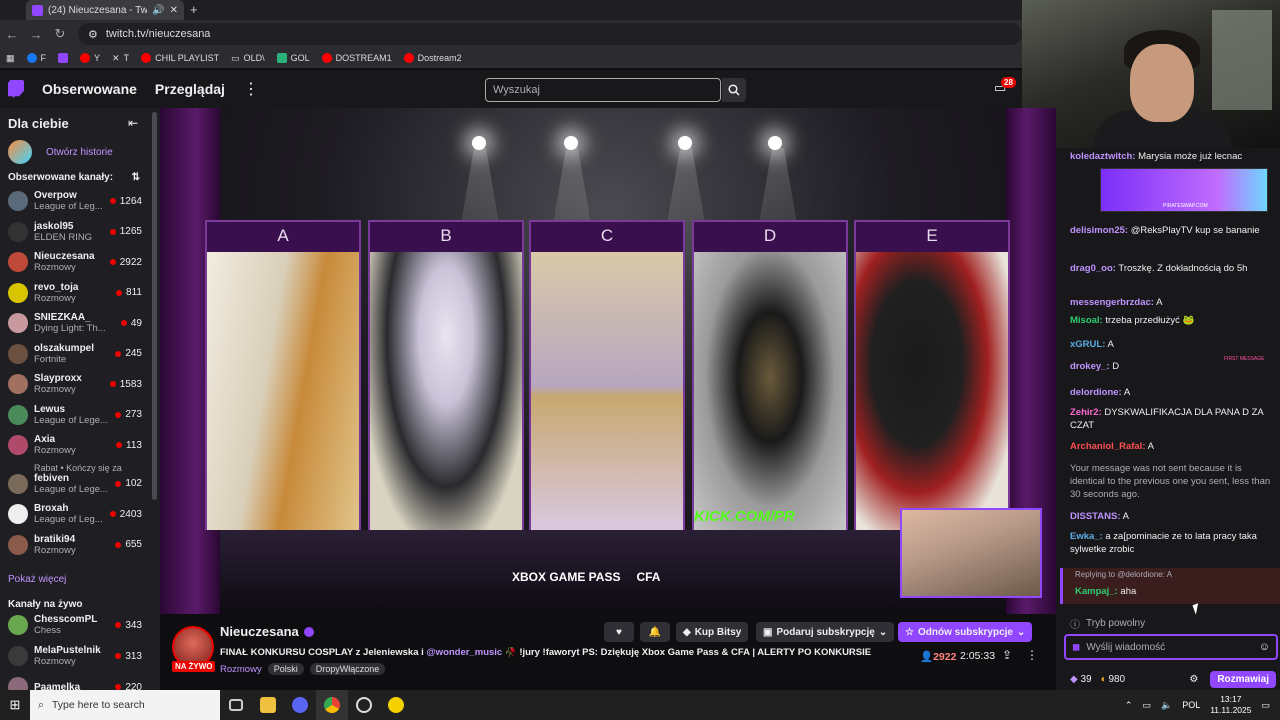  I want to click on bookmark-dostream2: Dostream2, so click(432, 58).